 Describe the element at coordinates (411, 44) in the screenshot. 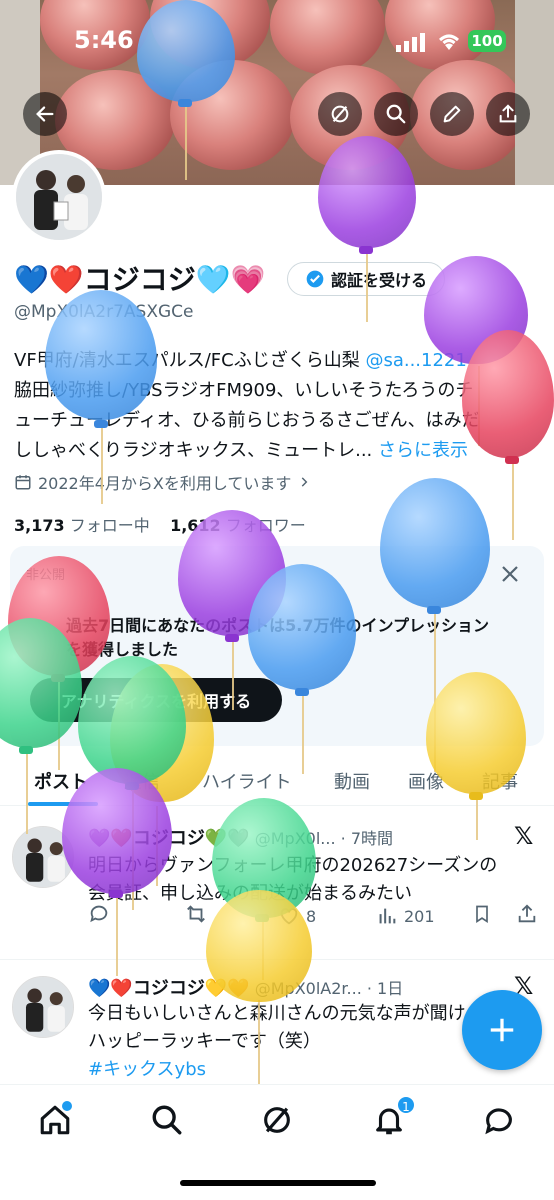

I see `signal-icon` at that location.